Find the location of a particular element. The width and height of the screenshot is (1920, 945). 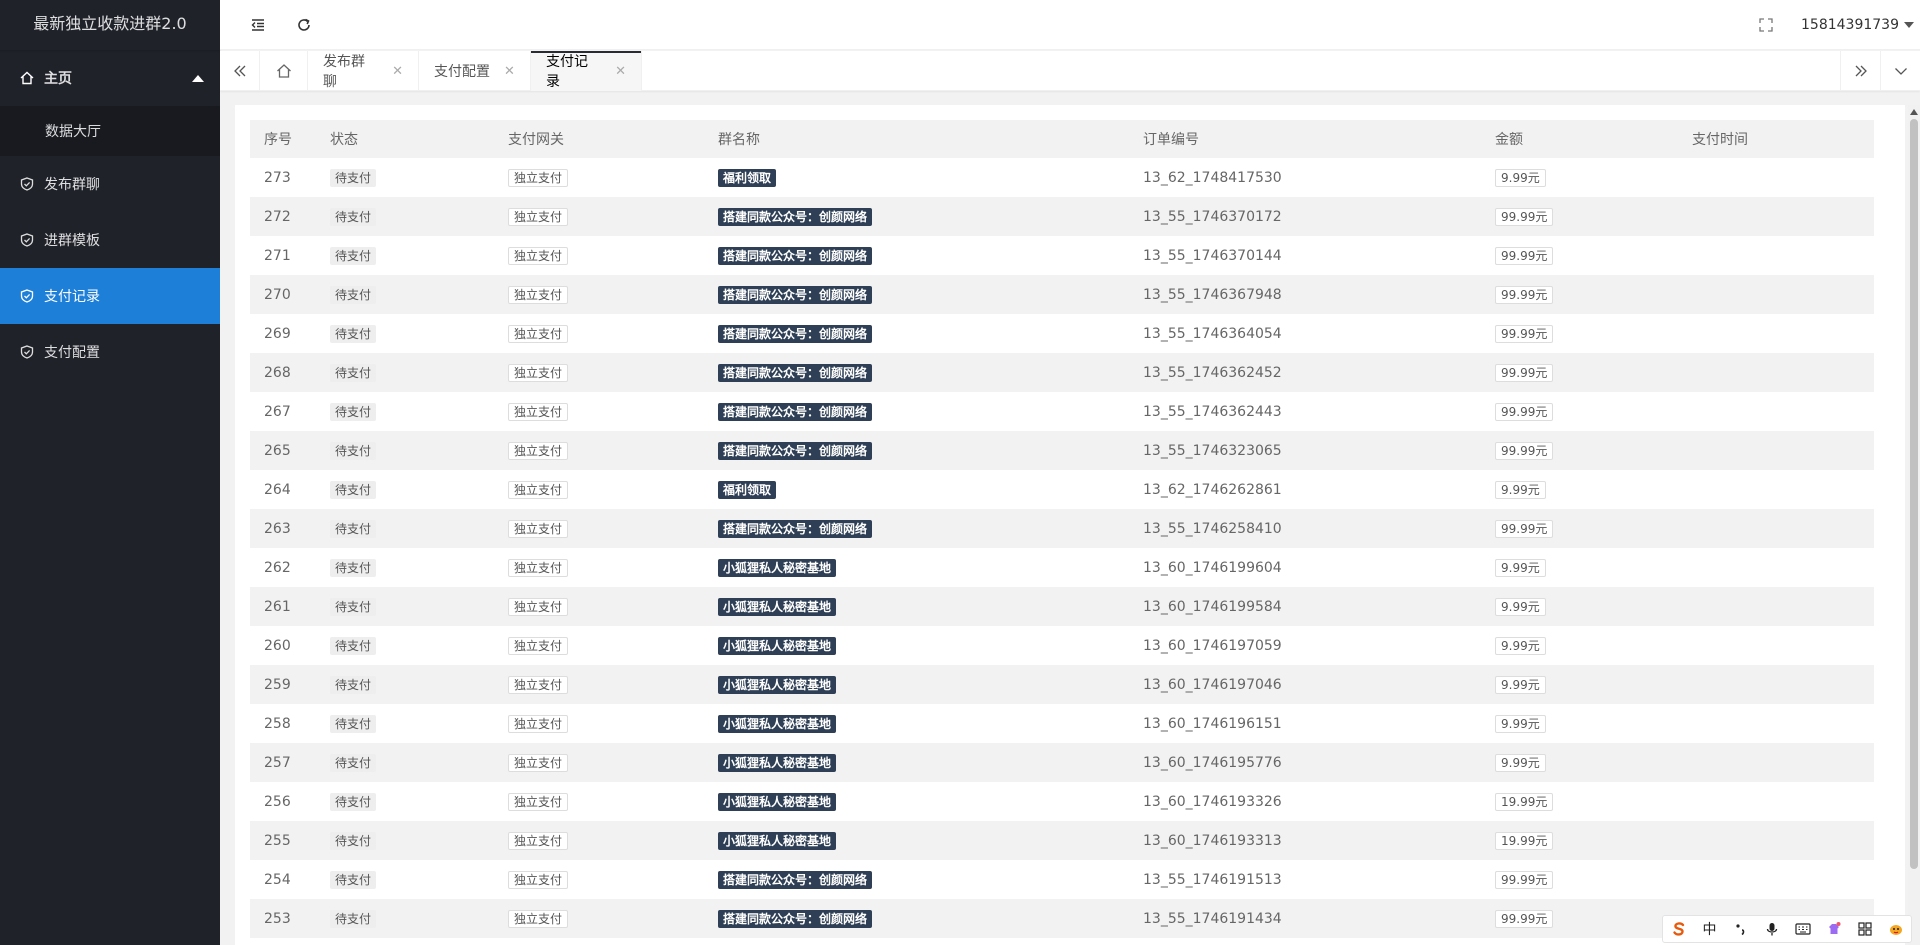

cell-id: 270 is located at coordinates (277, 294).